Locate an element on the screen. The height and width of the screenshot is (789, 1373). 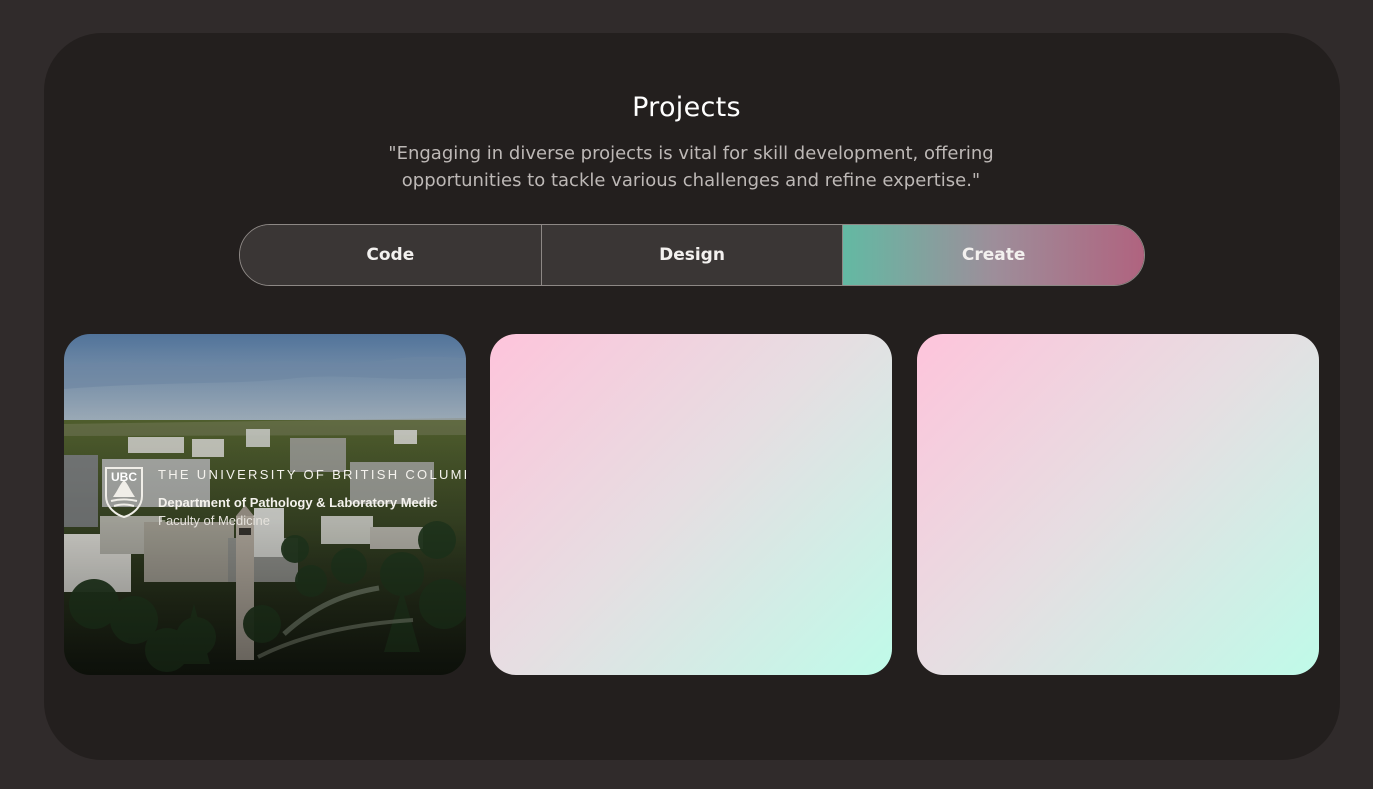
ubc-faculty-name: Faculty of Medicine is located at coordinates (214, 520).